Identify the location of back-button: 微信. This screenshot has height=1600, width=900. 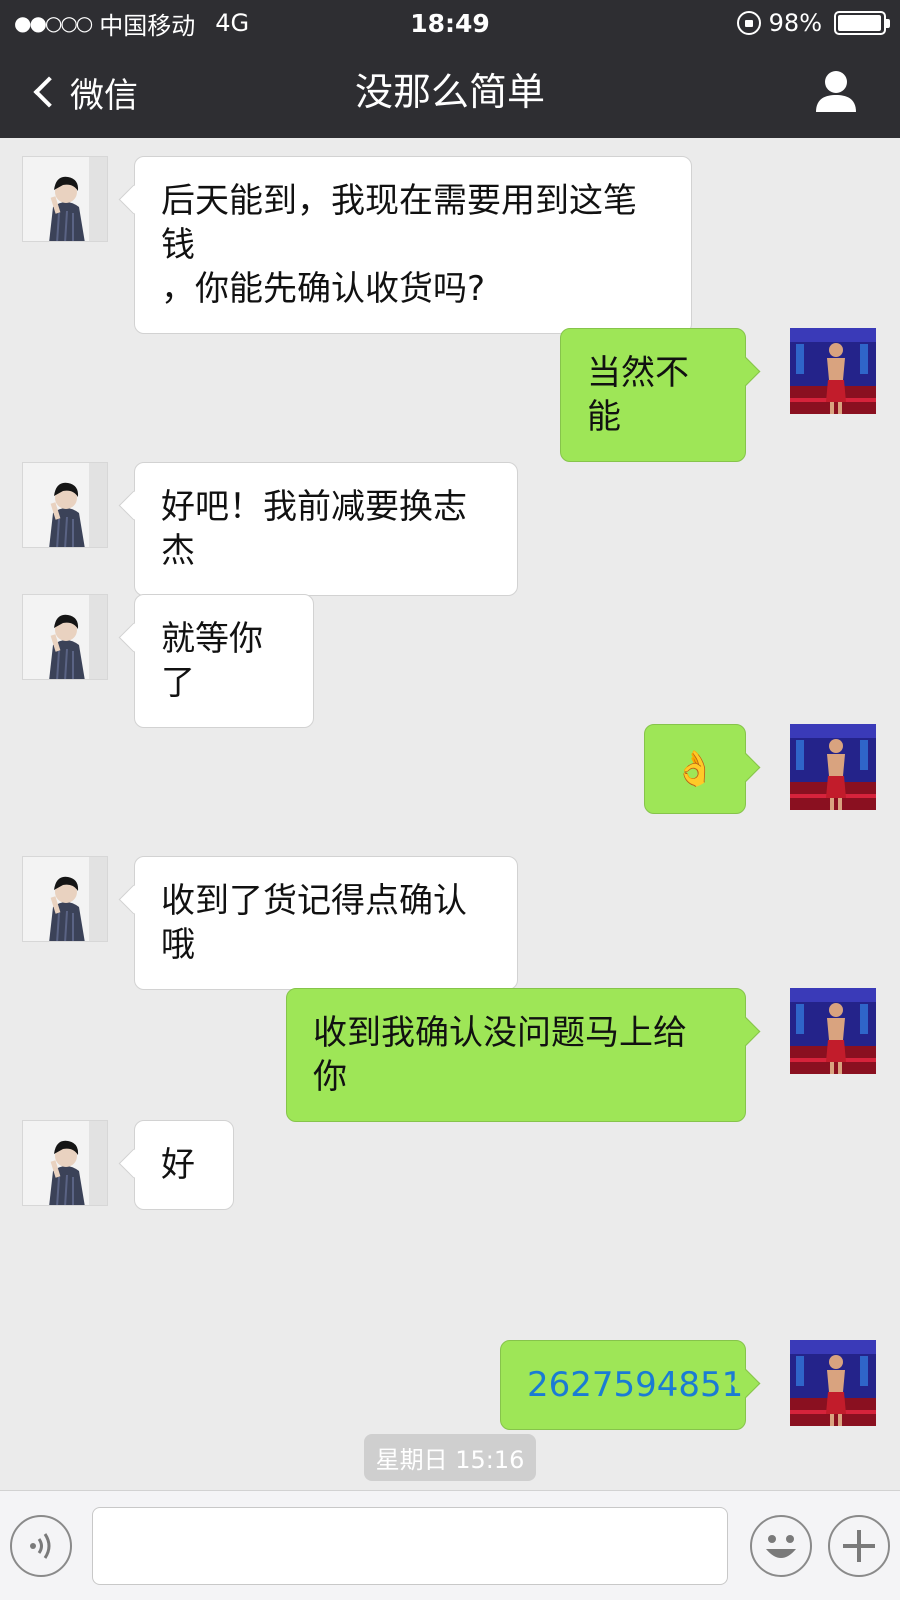
(82, 92).